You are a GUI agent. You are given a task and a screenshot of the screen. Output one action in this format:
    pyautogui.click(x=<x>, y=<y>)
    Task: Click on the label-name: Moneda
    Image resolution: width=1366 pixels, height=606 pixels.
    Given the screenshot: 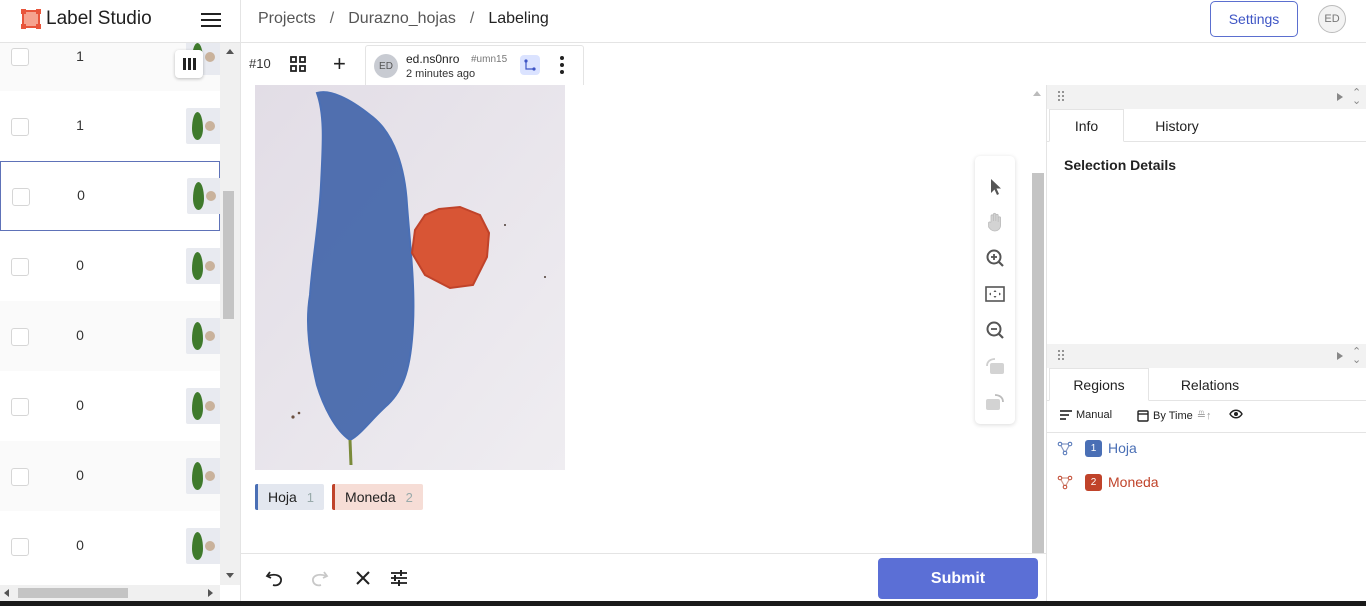 What is the action you would take?
    pyautogui.click(x=370, y=497)
    